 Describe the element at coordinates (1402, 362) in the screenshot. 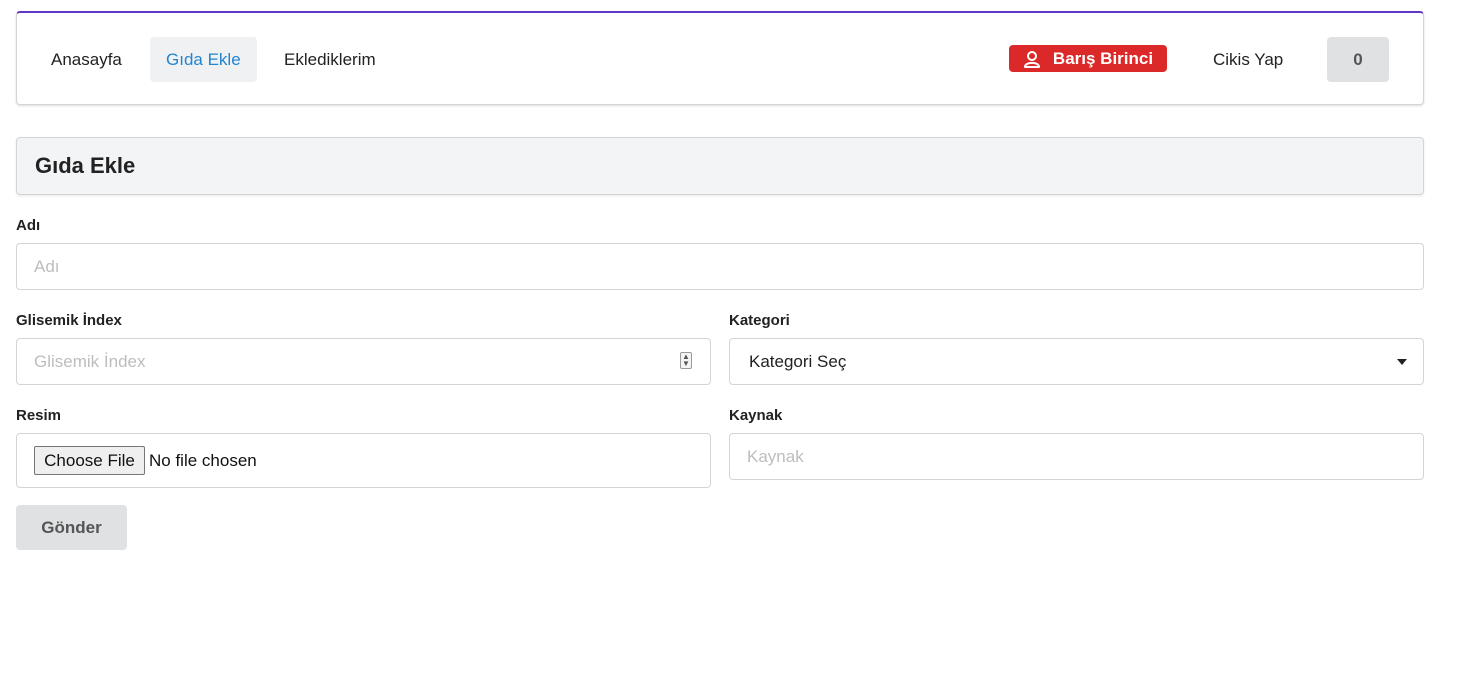

I see `dropdown-caret-icon` at that location.